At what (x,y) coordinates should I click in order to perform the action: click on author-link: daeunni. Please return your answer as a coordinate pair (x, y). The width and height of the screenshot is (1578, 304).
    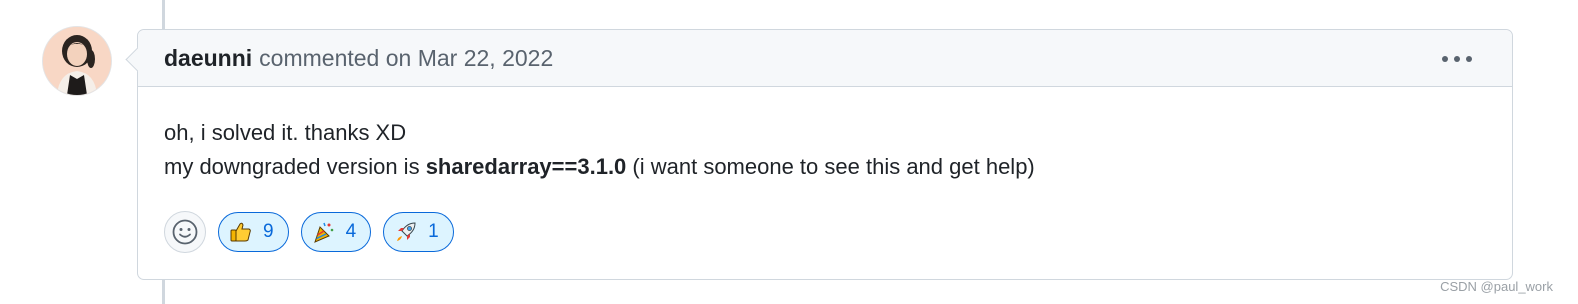
    Looking at the image, I should click on (208, 58).